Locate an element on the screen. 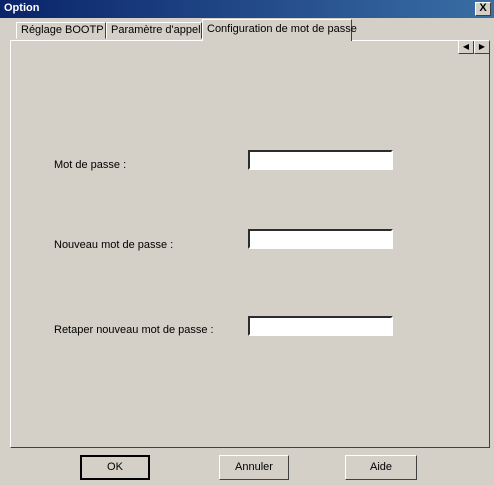 The height and width of the screenshot is (485, 494). window-title: Option is located at coordinates (22, 8).